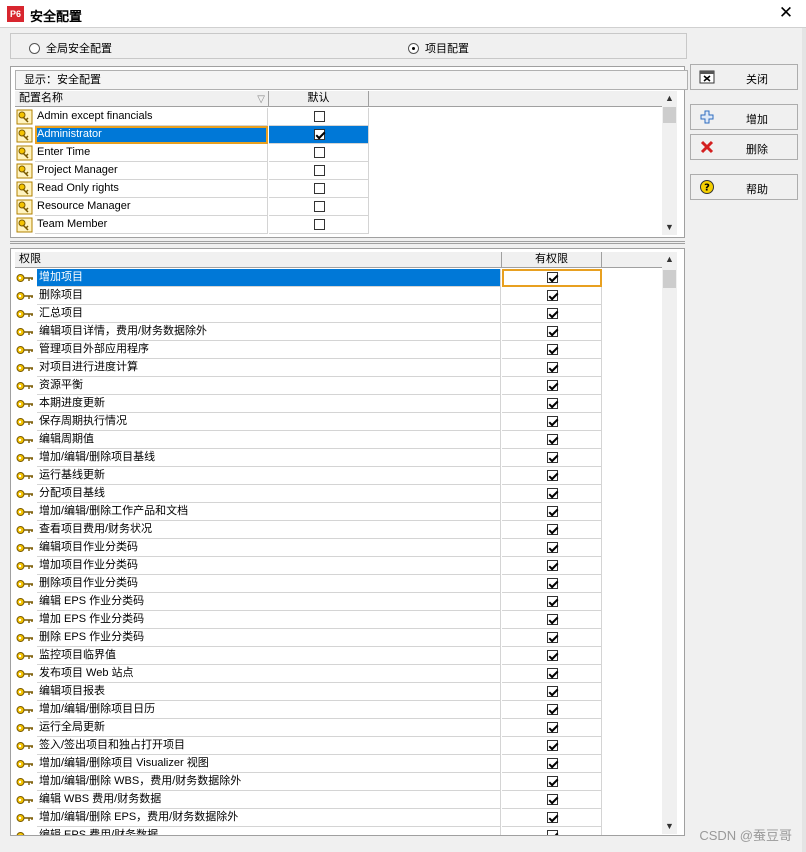  I want to click on privilege-row: 删除项目, so click(315, 296).